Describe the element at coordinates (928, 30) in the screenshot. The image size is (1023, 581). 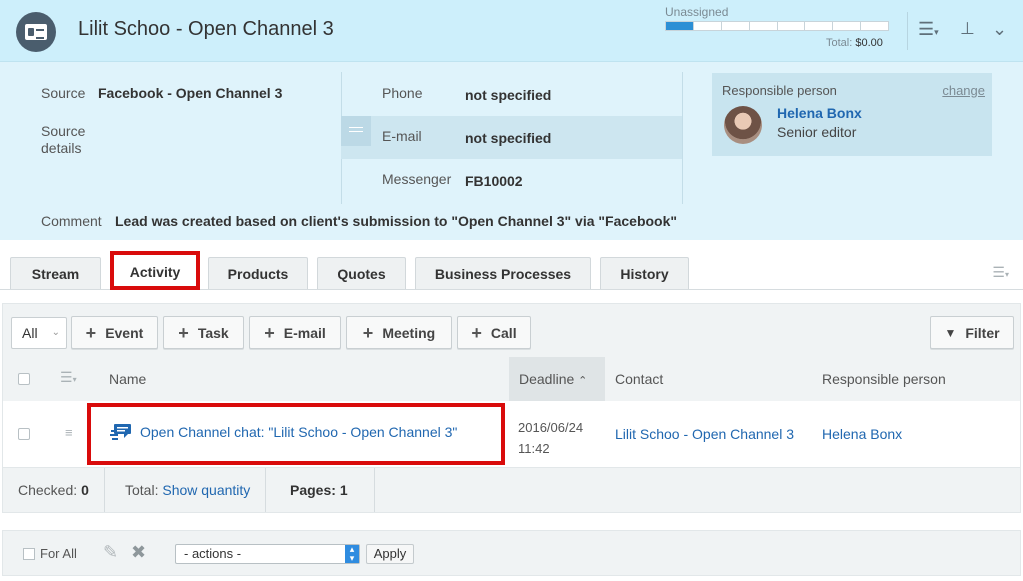
I see `list-settings-icon: ☰▾` at that location.